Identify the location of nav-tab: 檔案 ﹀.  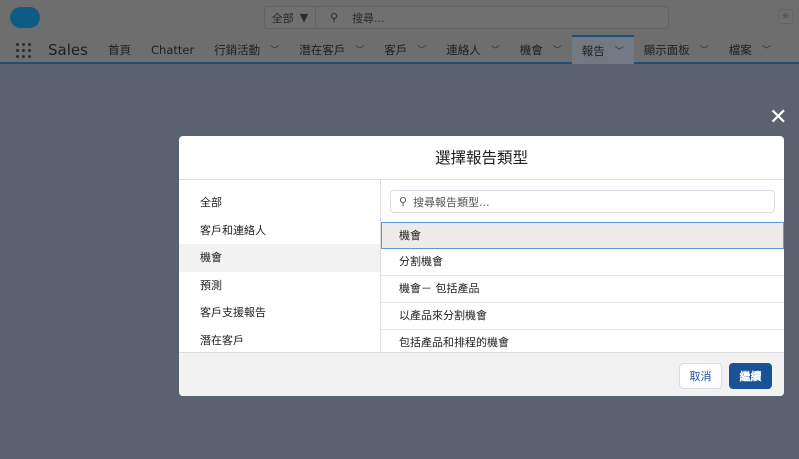
(750, 49).